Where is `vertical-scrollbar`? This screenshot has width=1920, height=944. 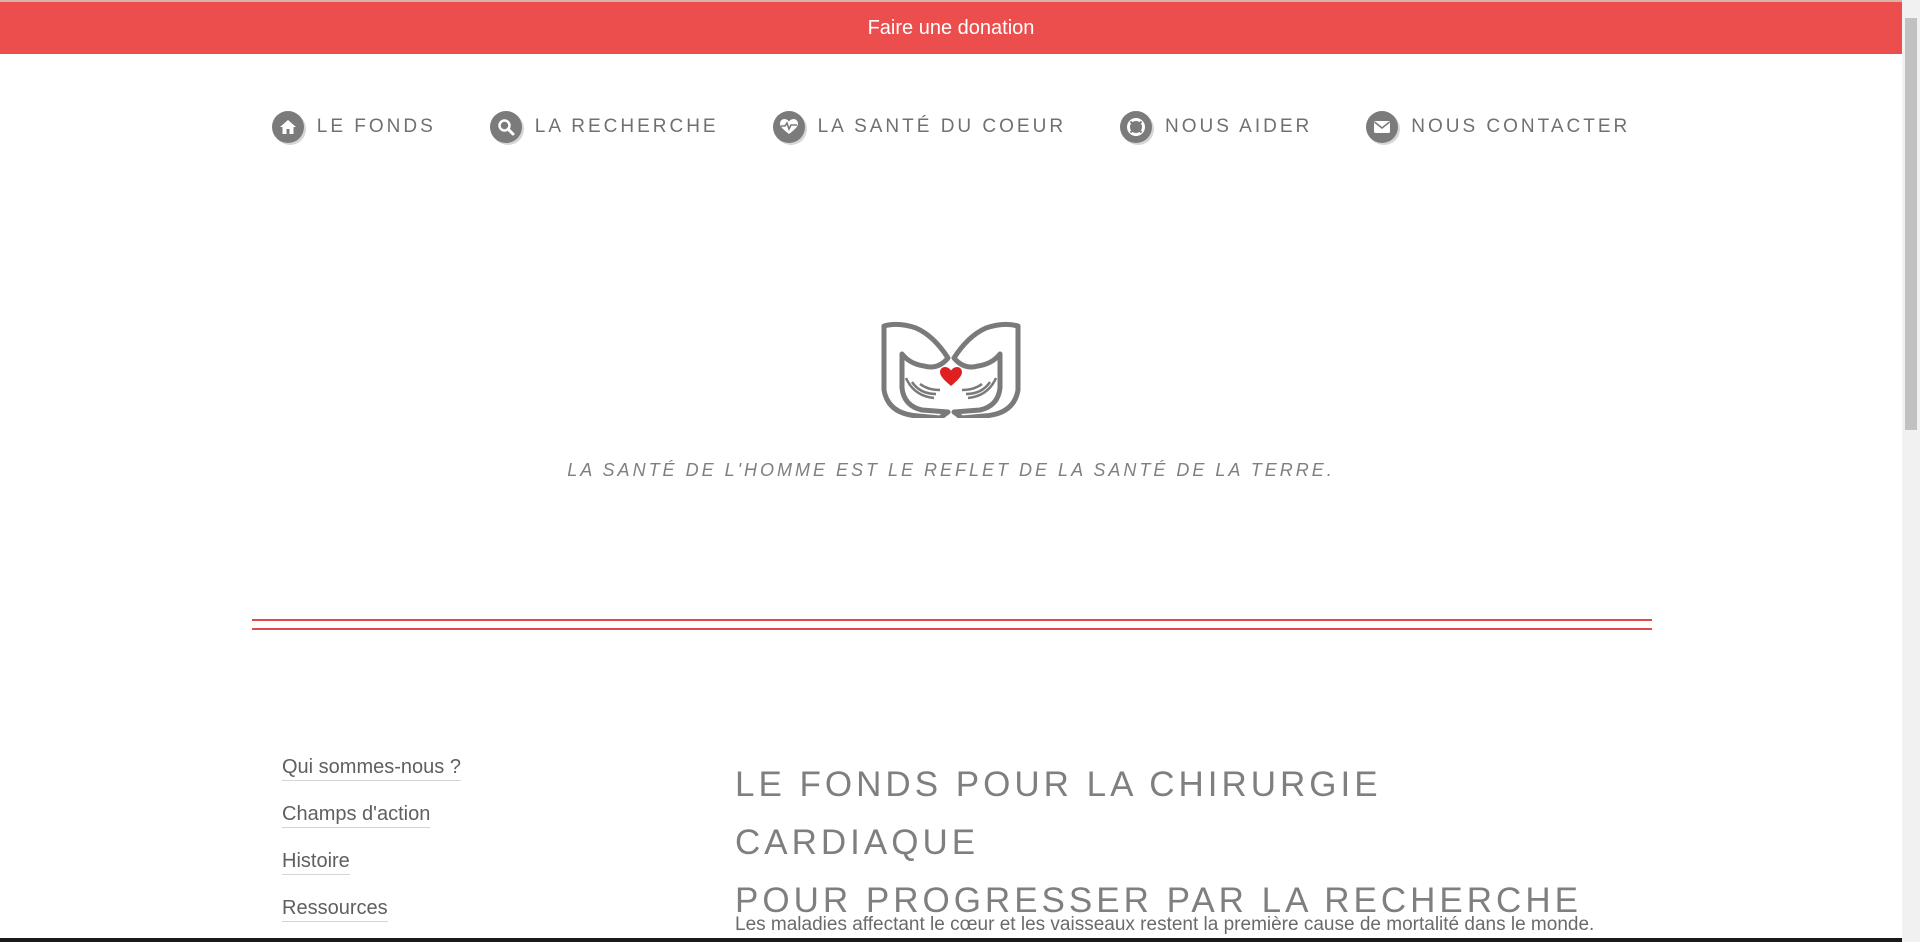
vertical-scrollbar is located at coordinates (1911, 471).